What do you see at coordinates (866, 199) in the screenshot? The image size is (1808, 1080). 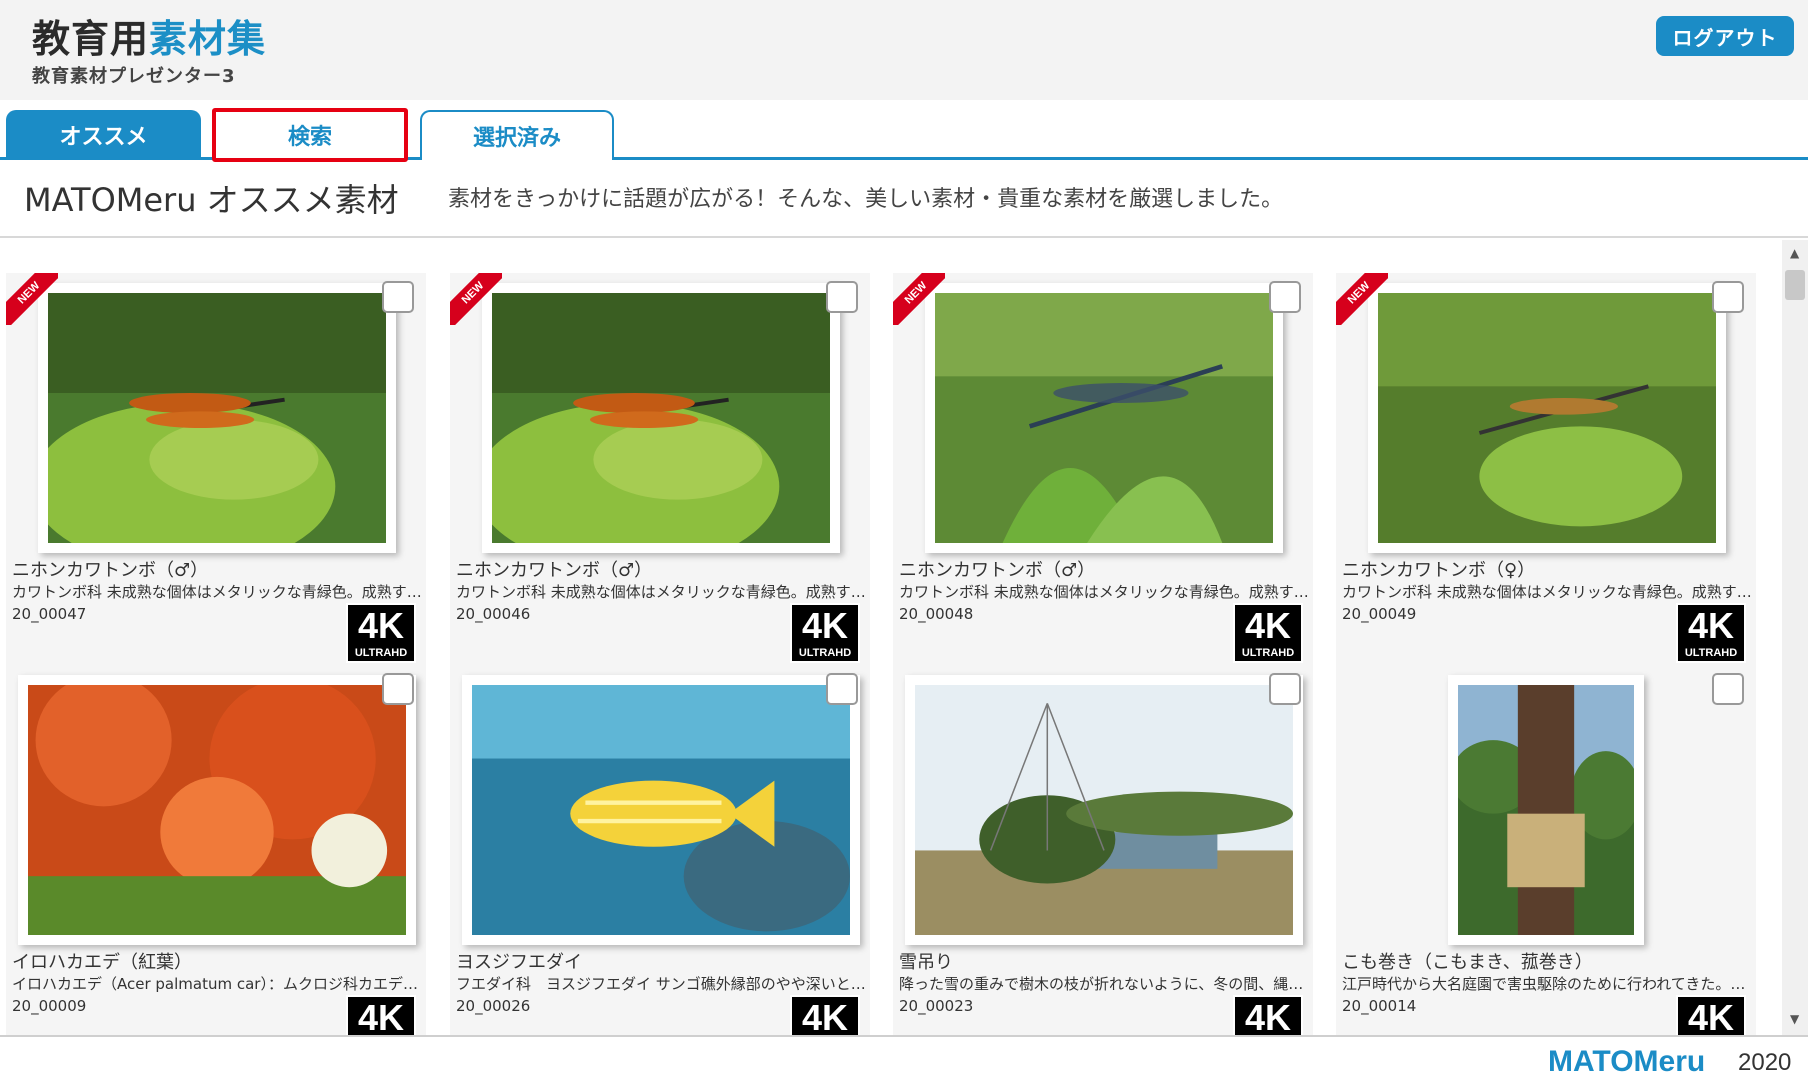 I see `section-description: 素材をきっかけに話題が広がる！そんな、美しい素材・貴重な素材を厳選しました。` at bounding box center [866, 199].